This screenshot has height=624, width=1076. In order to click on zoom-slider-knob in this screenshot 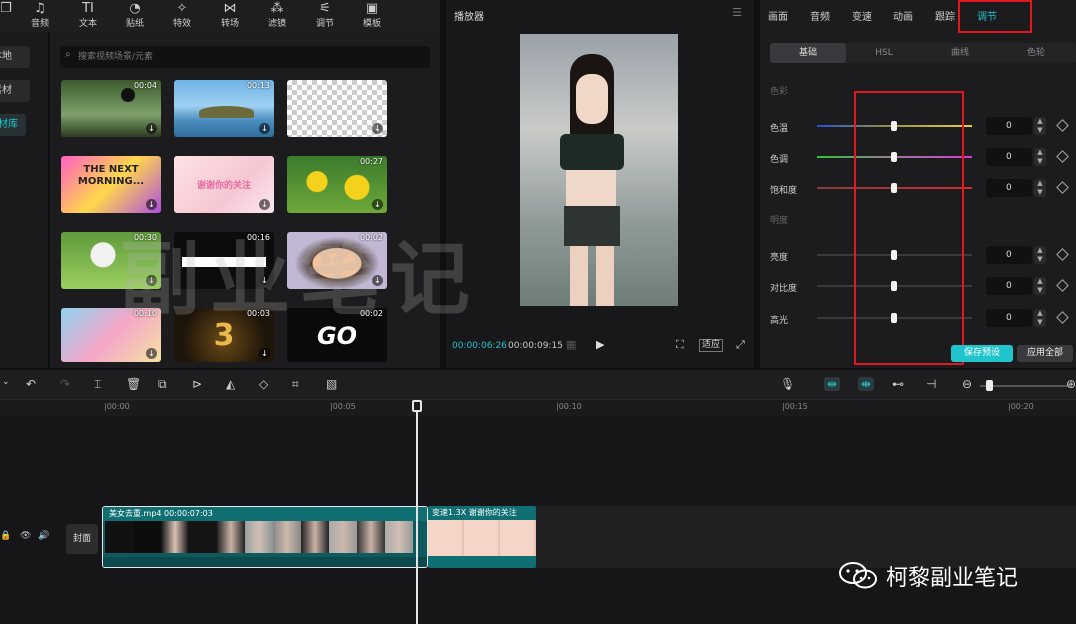, I will do `click(989, 385)`.